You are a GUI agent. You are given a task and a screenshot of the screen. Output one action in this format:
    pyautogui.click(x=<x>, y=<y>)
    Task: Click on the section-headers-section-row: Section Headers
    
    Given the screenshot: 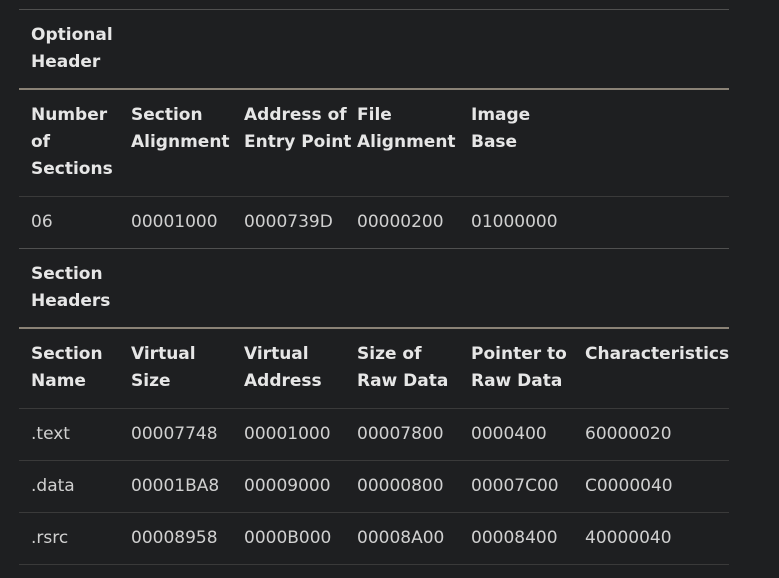 What is the action you would take?
    pyautogui.click(x=374, y=289)
    